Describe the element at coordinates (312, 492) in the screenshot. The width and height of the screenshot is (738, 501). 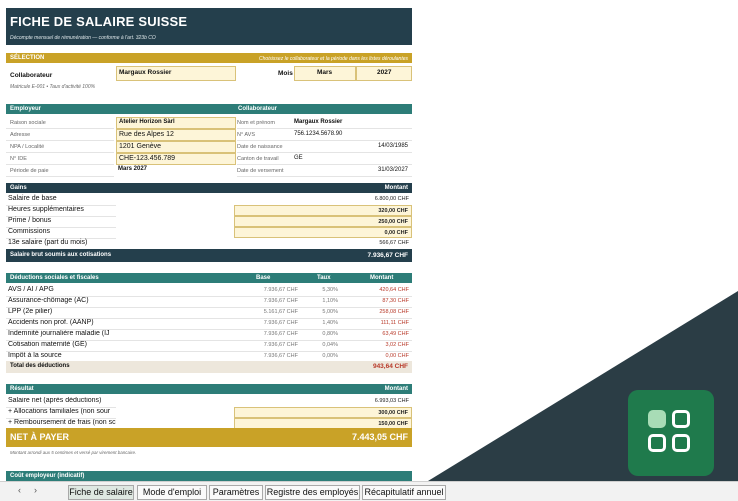
I see `tab-registre-employes: Registre des employés` at that location.